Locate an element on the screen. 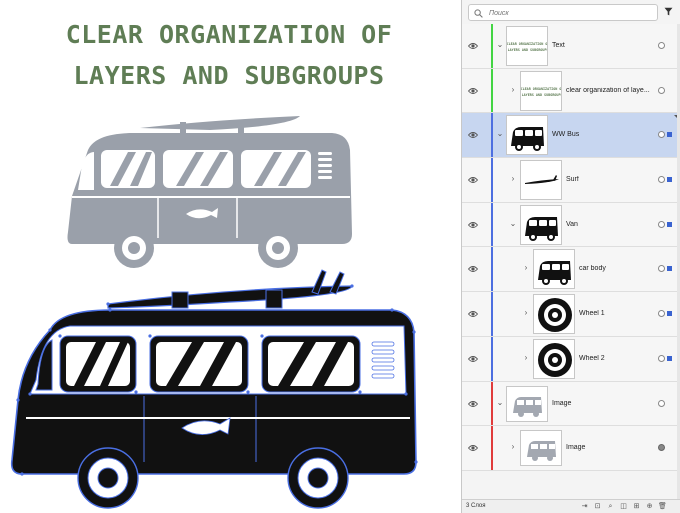 The height and width of the screenshot is (513, 680). footer-toolbar: ⇥ ⊡ ⌕ ◫ ⊞ ⊕ 🗑 is located at coordinates (623, 506).